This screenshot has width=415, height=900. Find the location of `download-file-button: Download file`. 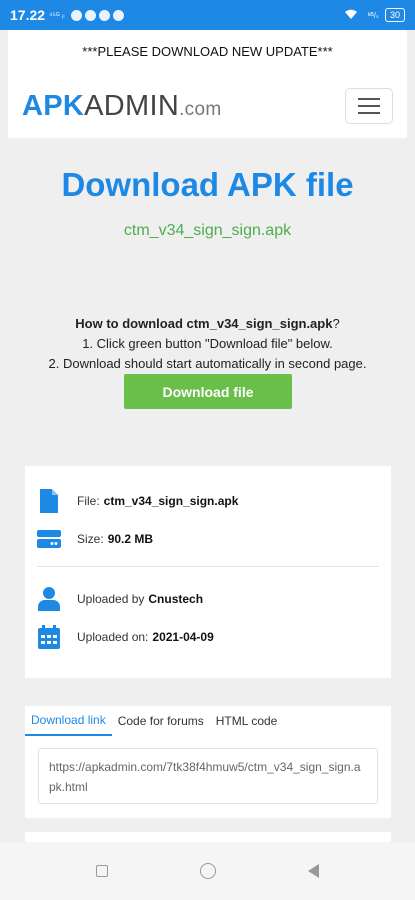

download-file-button: Download file is located at coordinates (208, 391).